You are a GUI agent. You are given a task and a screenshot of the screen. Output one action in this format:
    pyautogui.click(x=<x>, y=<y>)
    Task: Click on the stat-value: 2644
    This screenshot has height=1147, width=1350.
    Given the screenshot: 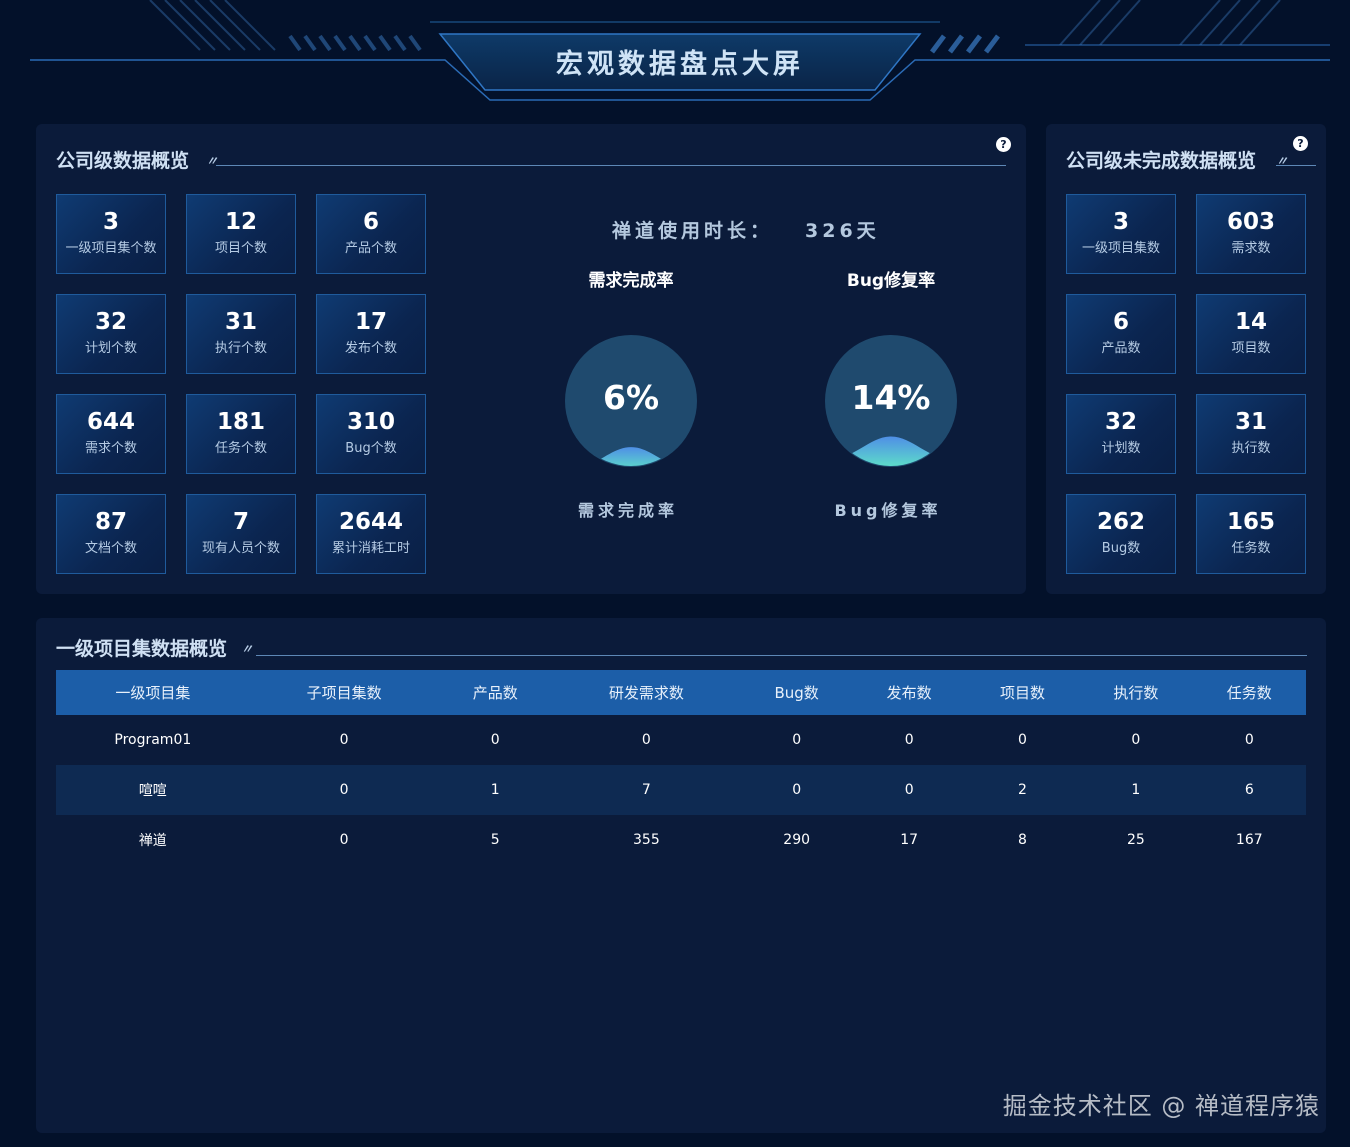 What is the action you would take?
    pyautogui.click(x=370, y=522)
    